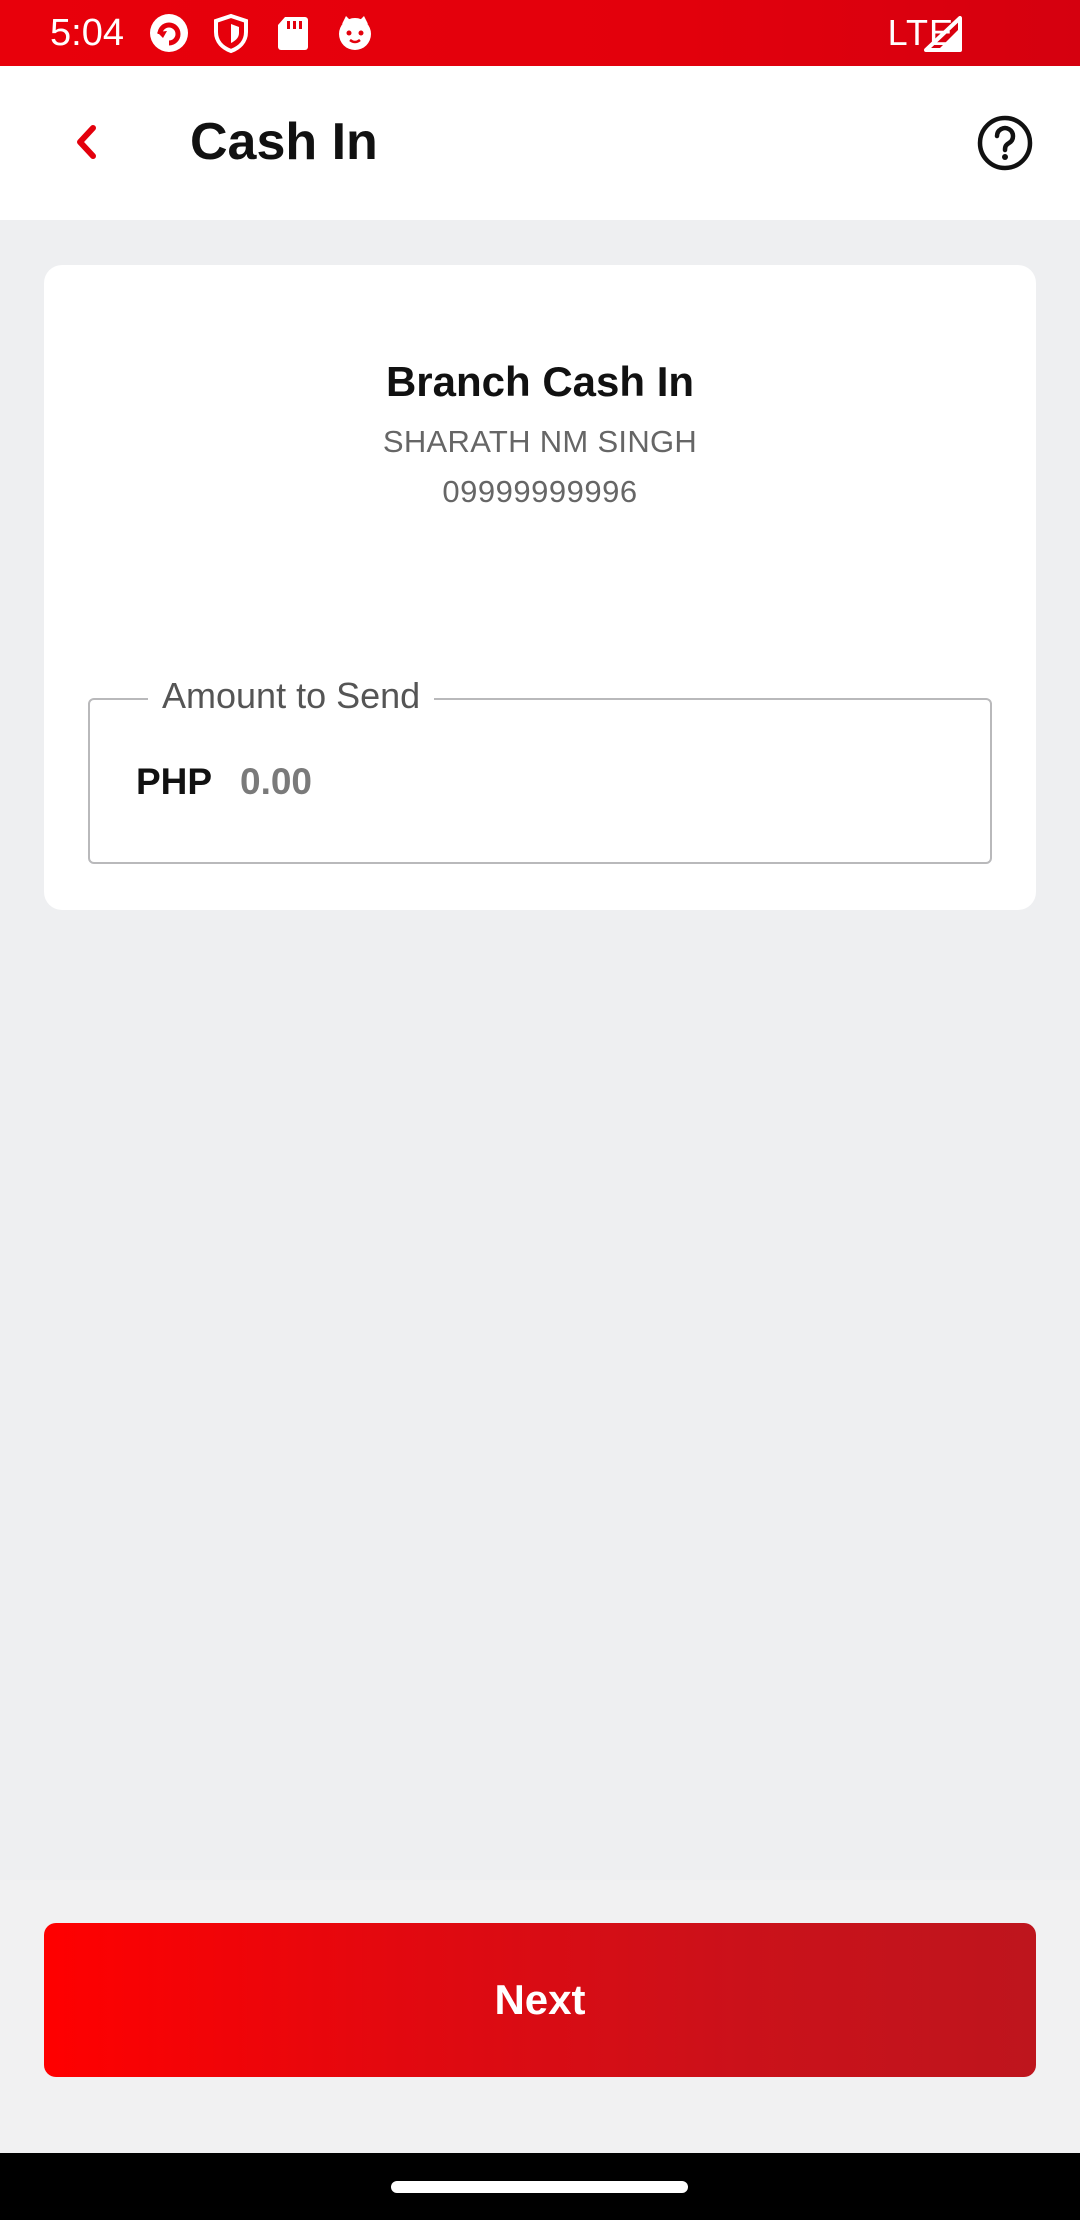  I want to click on amount-input, so click(590, 782).